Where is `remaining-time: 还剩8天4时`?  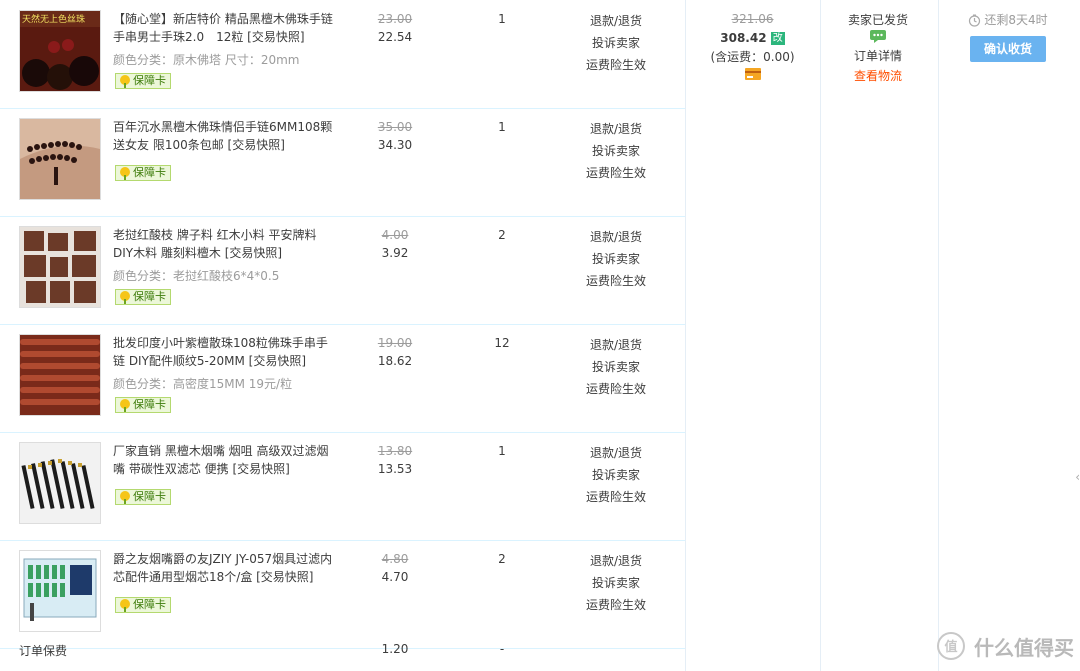 remaining-time: 还剩8天4时 is located at coordinates (1008, 20).